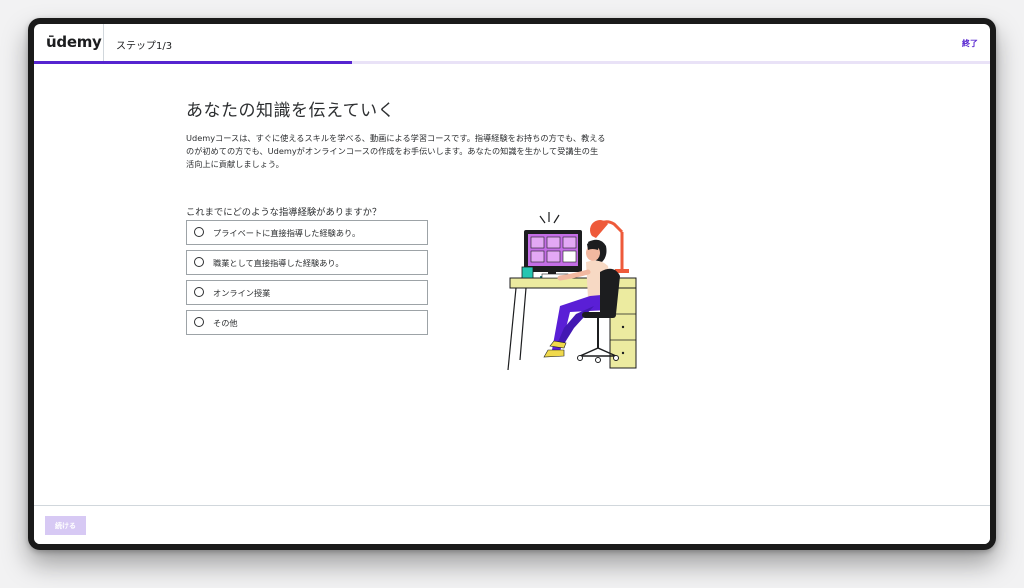  What do you see at coordinates (307, 322) in the screenshot?
I see `option-other: その他` at bounding box center [307, 322].